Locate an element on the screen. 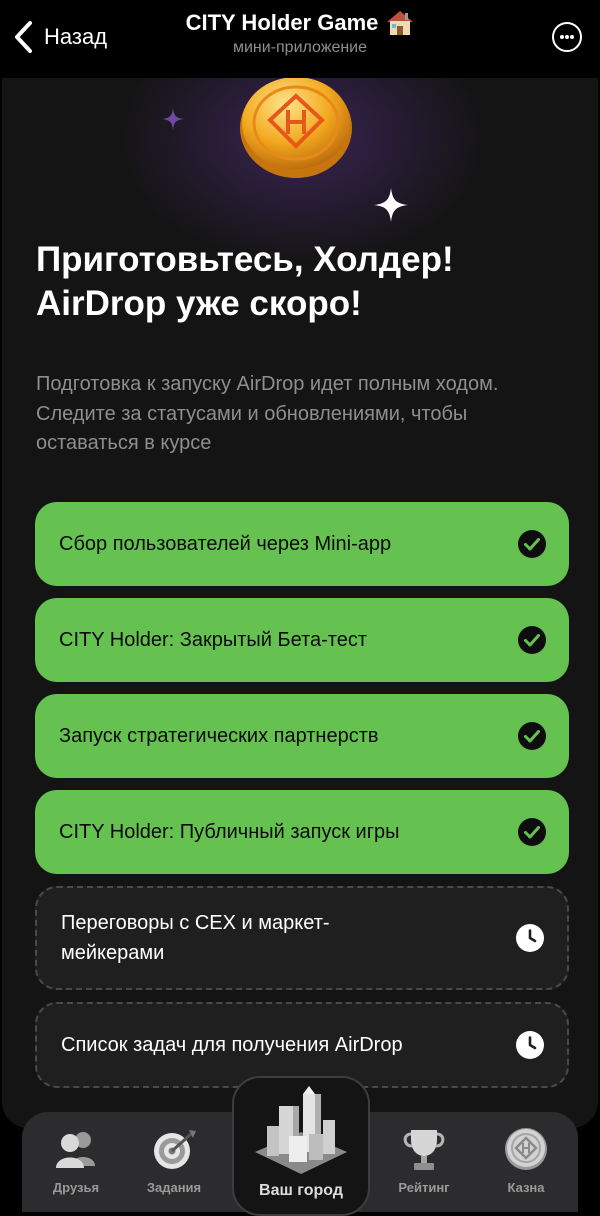 Image resolution: width=600 pixels, height=1216 pixels. task-label: CITY Holder: Закрытый Бета-тест is located at coordinates (213, 640).